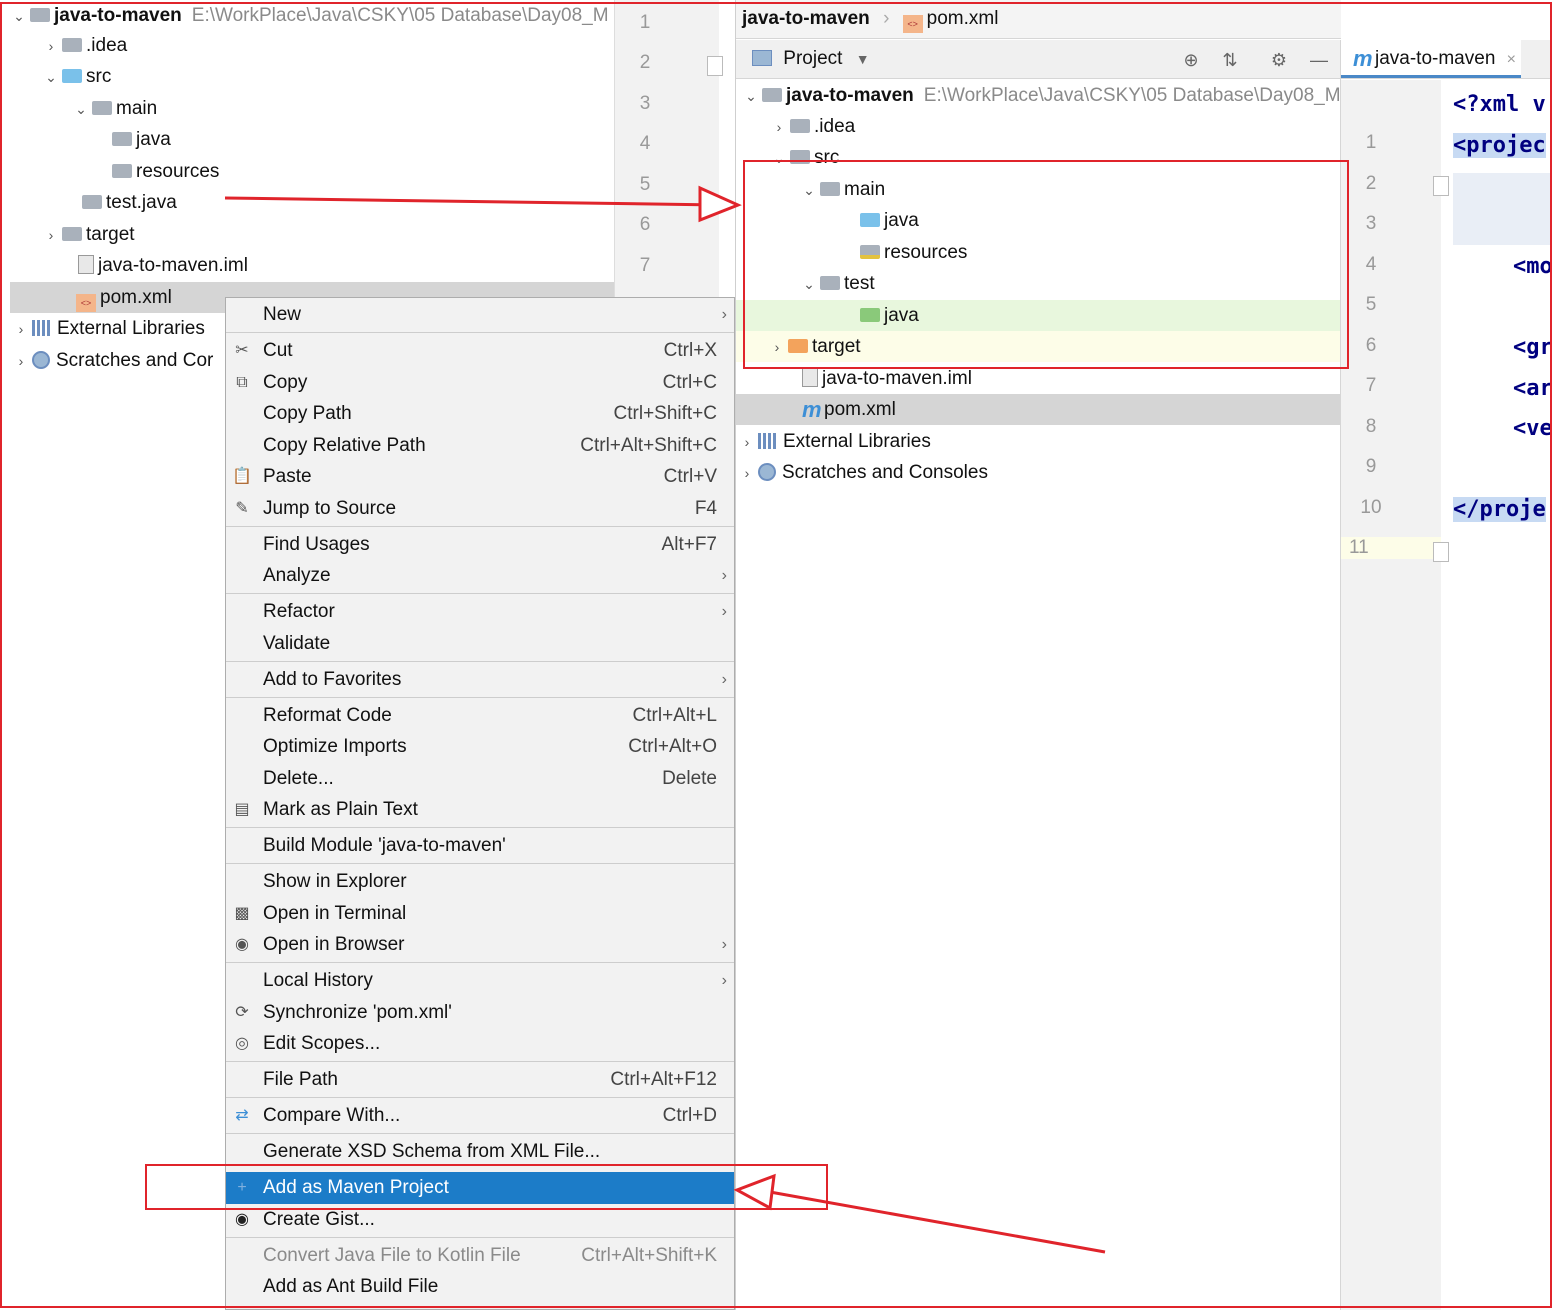 The image size is (1552, 1310). What do you see at coordinates (754, 1192) in the screenshot?
I see `arrowhead-left-icon` at bounding box center [754, 1192].